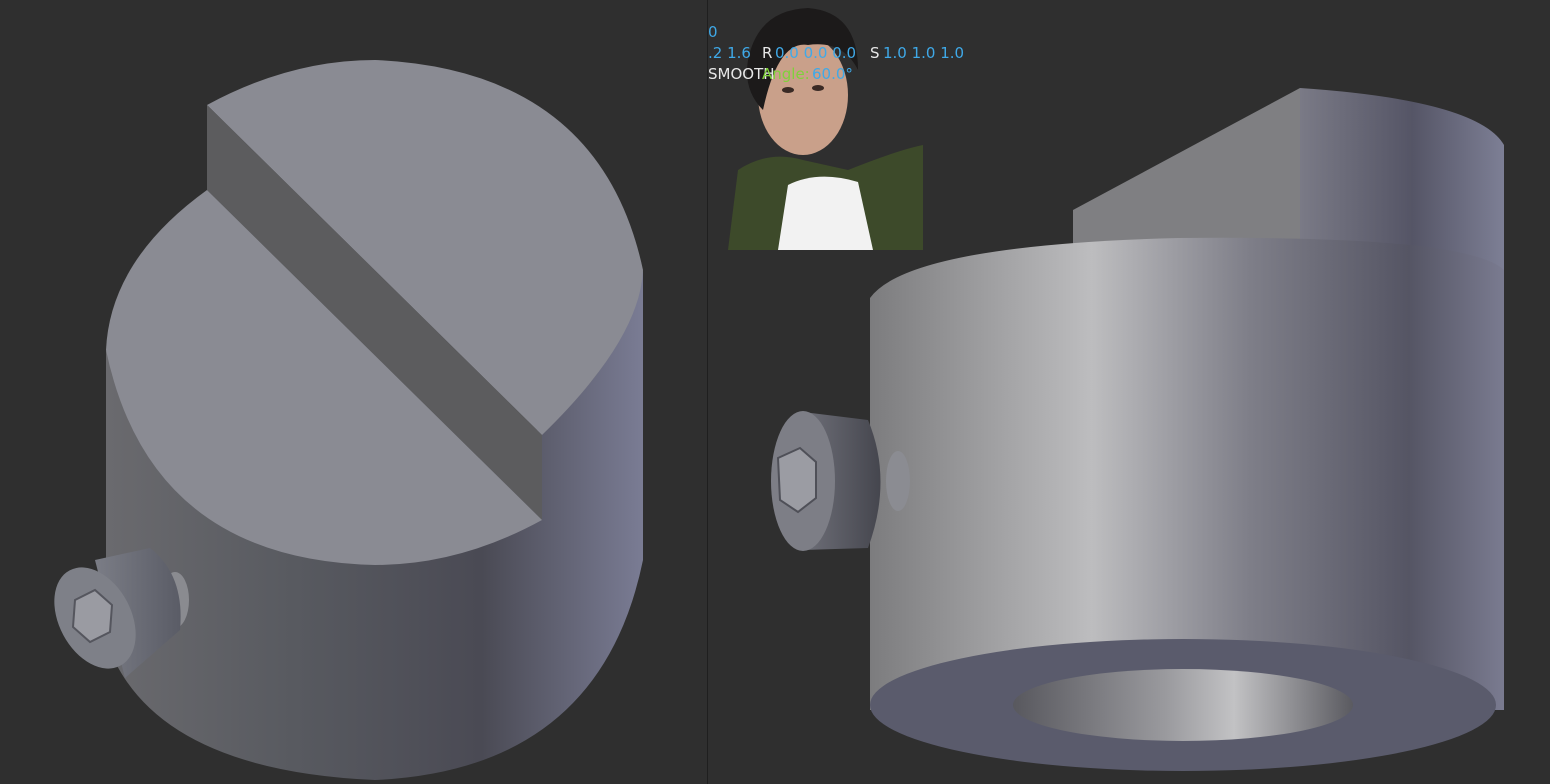 The image size is (1550, 784). Describe the element at coordinates (924, 53) in the screenshot. I see `scale-values: 1.0 1.0 1.0` at that location.